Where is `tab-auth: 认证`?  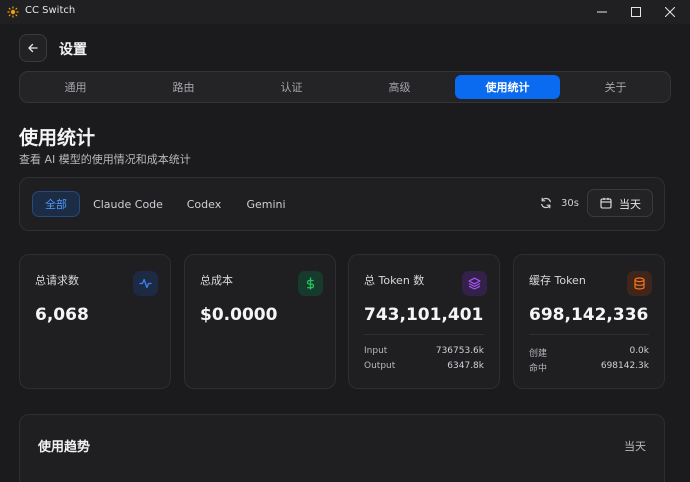 tab-auth: 认证 is located at coordinates (291, 87).